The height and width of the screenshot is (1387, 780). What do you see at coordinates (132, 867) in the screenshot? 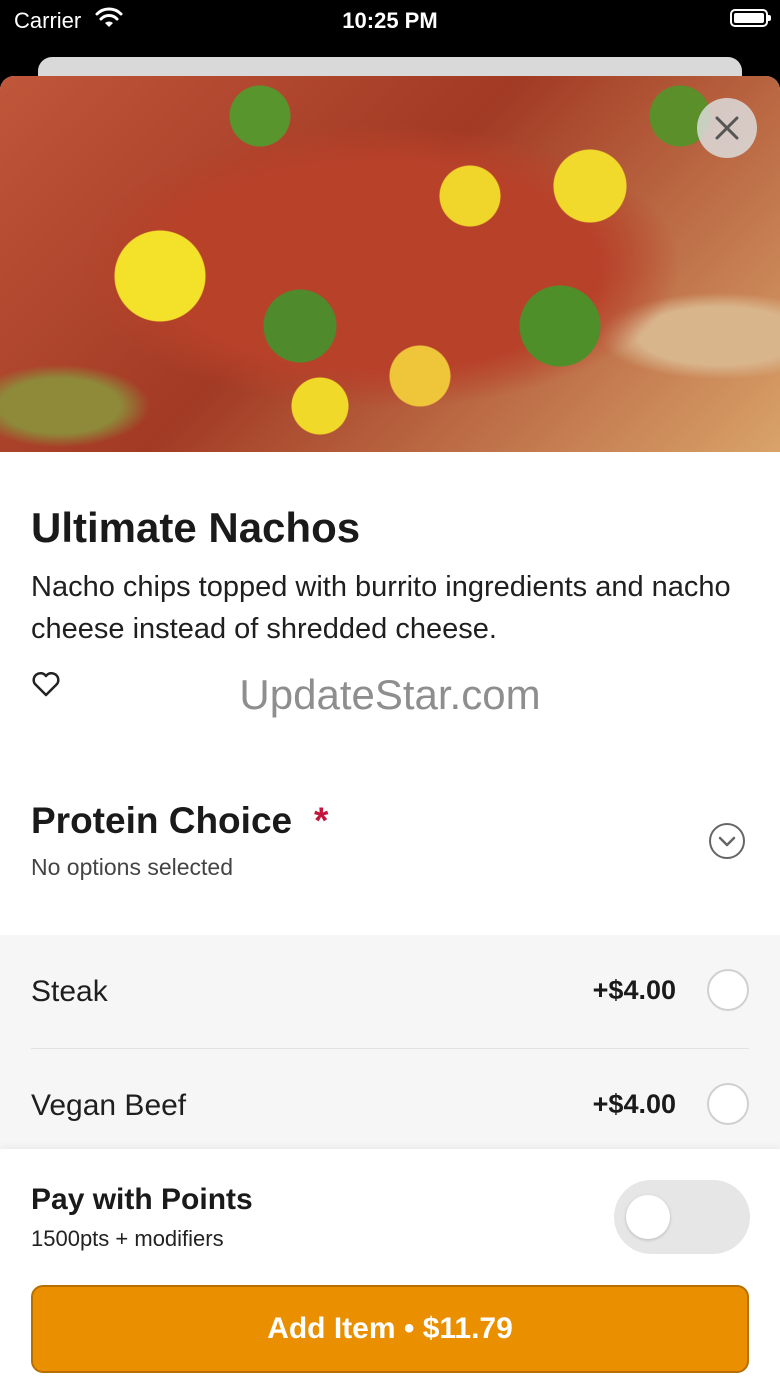
I see `modifier-group-subtitle: No options selected` at bounding box center [132, 867].